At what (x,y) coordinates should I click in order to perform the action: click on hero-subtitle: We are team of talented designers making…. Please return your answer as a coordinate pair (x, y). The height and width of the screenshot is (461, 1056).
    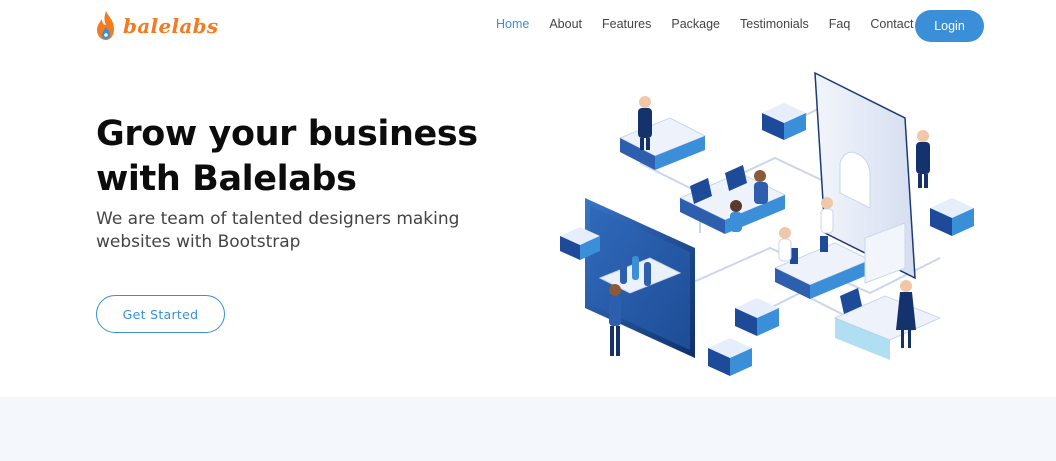
    Looking at the image, I should click on (278, 230).